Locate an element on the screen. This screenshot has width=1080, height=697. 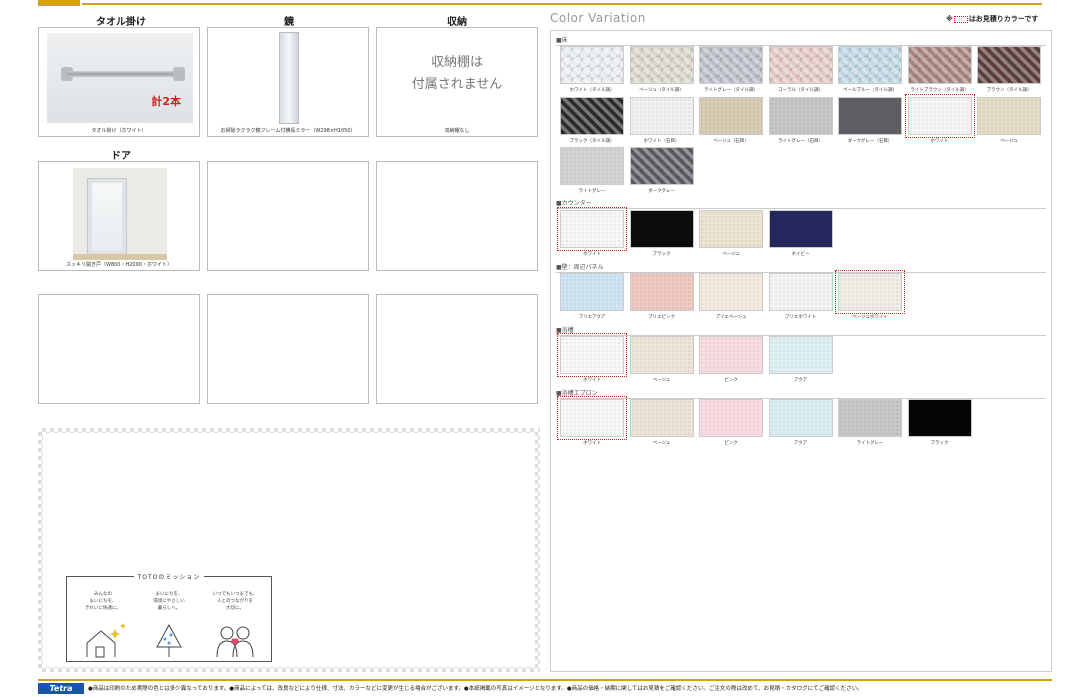
mission-col-2: まいにちを、 環境にやさしい 暮らしへ。 is located at coordinates (169, 601).